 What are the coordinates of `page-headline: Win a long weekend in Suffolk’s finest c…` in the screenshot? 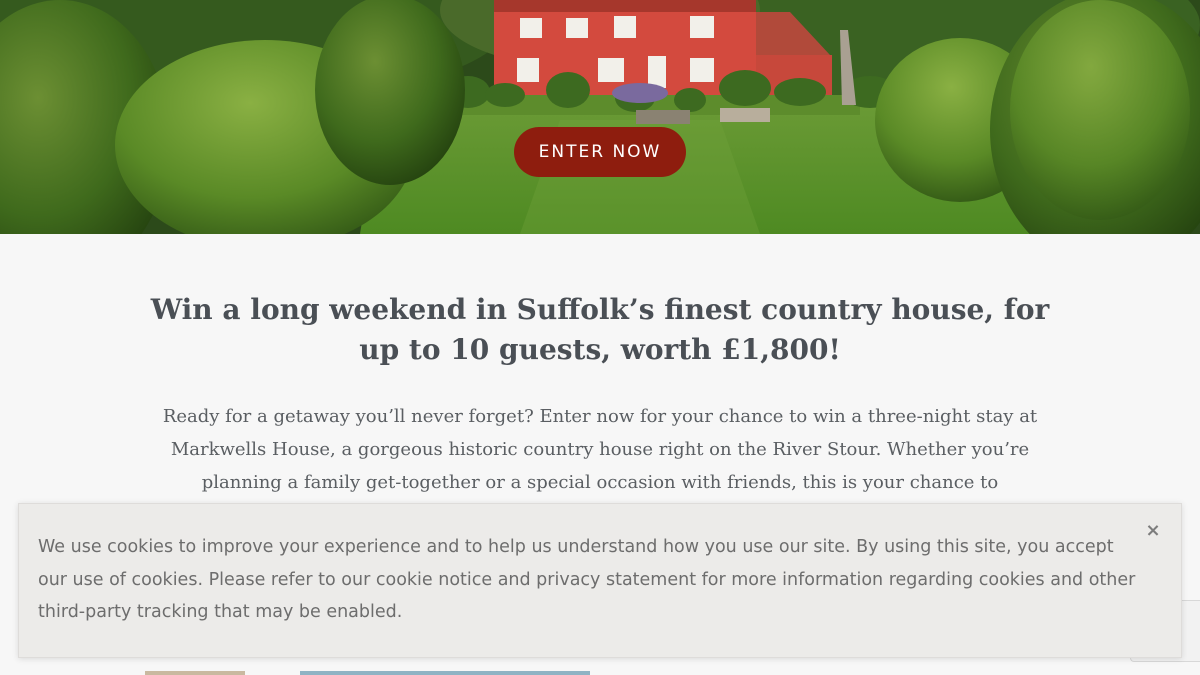 It's located at (600, 329).